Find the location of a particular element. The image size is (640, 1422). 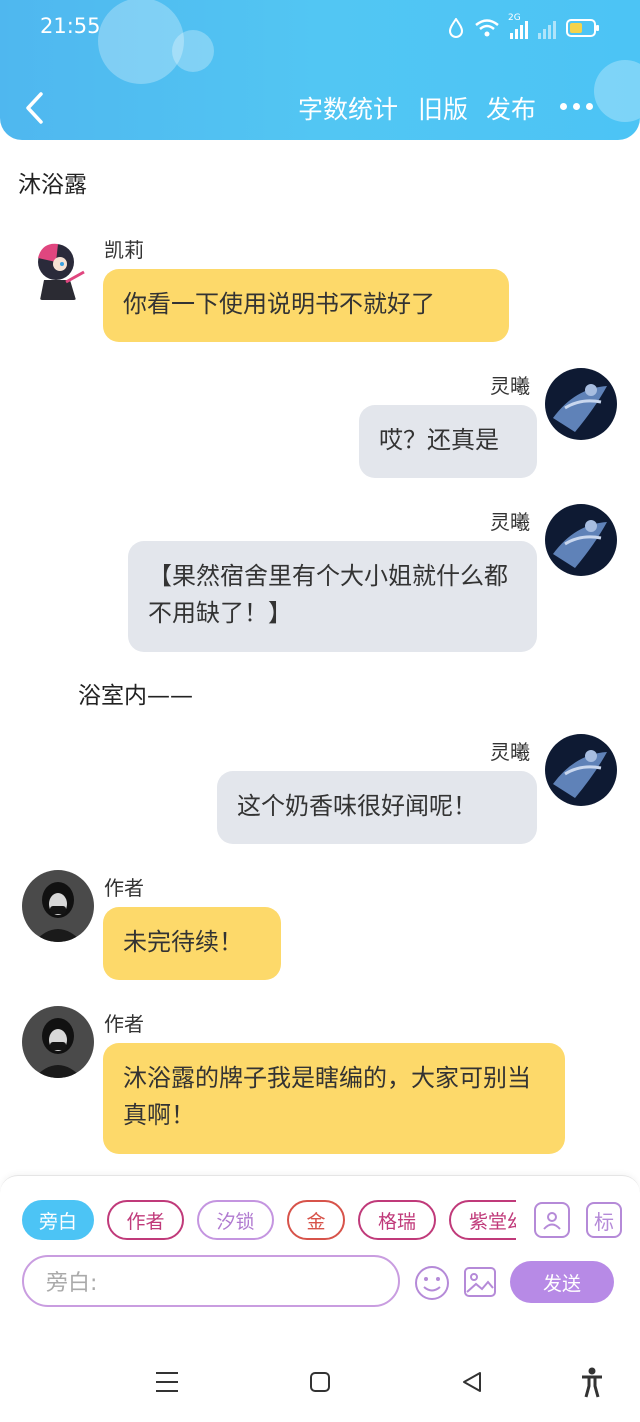

status-time: 21:55 is located at coordinates (70, 26).